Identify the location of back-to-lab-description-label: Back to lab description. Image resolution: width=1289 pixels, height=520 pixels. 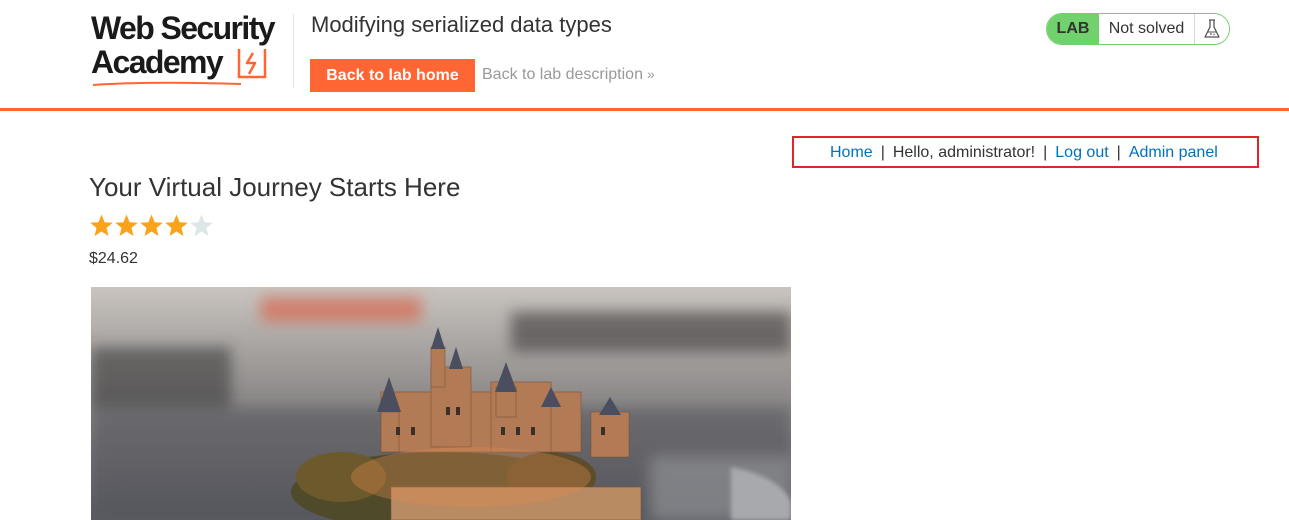
(562, 74).